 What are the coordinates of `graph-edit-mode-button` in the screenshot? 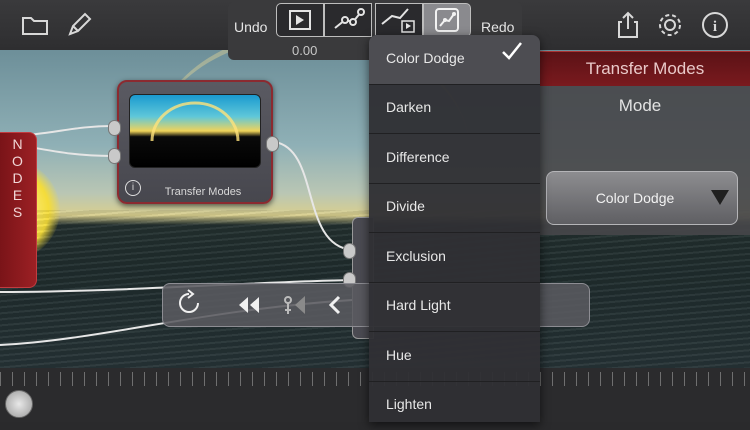 It's located at (447, 20).